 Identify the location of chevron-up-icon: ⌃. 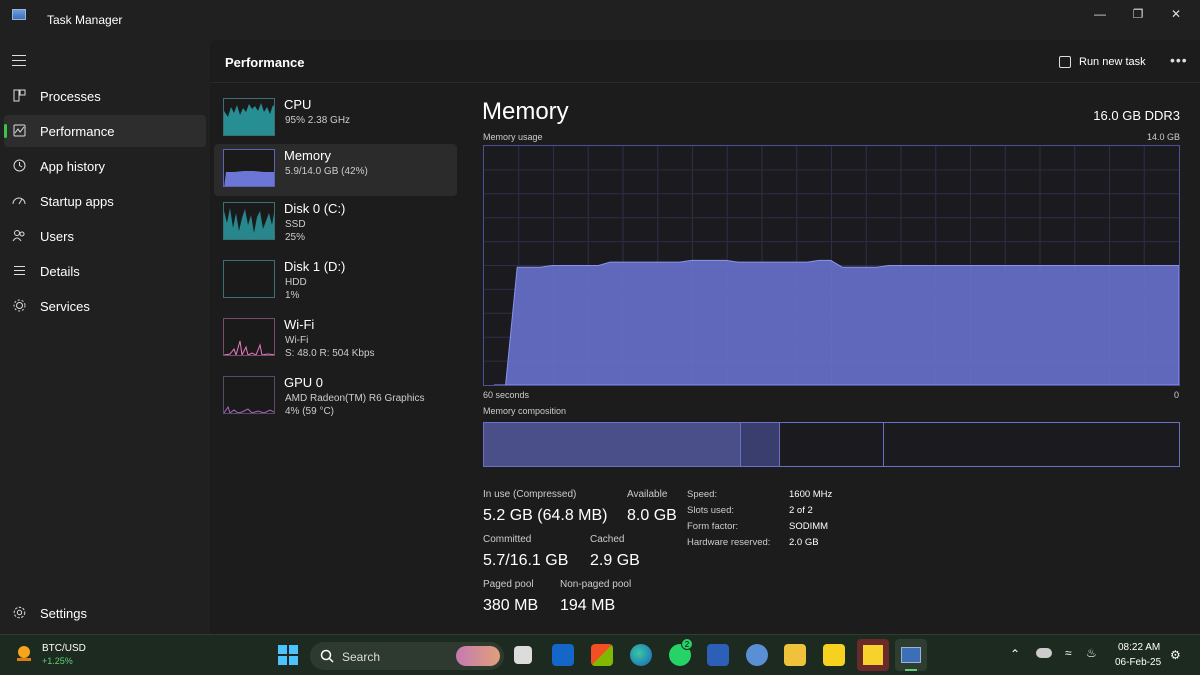
(1015, 654).